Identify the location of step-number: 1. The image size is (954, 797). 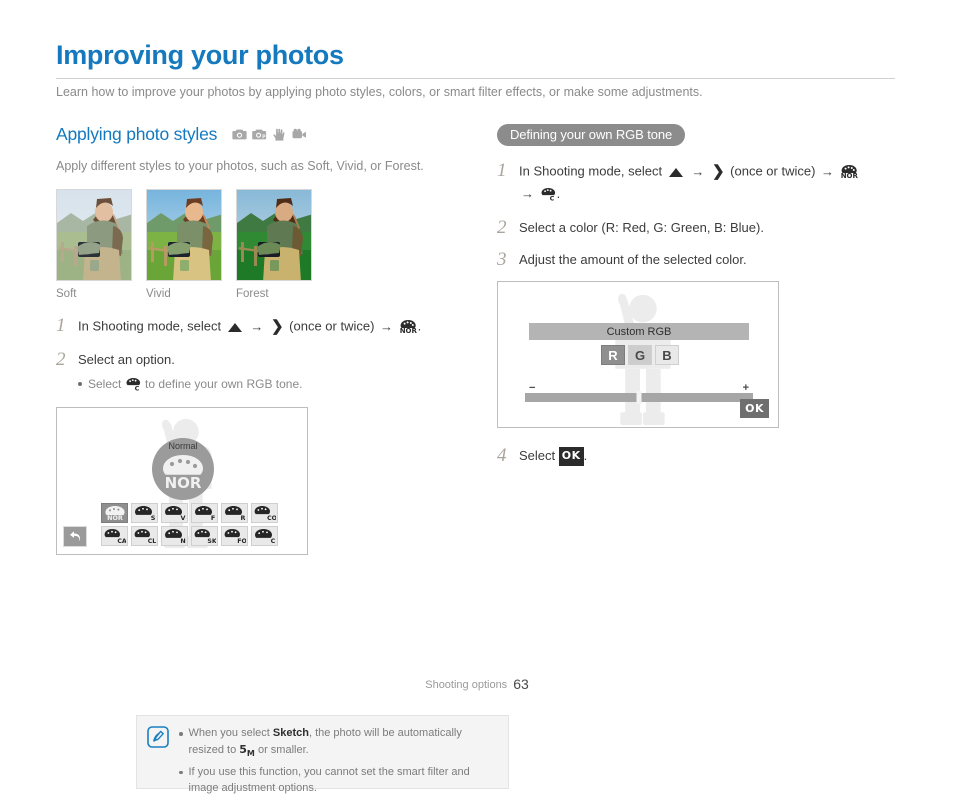
(502, 170).